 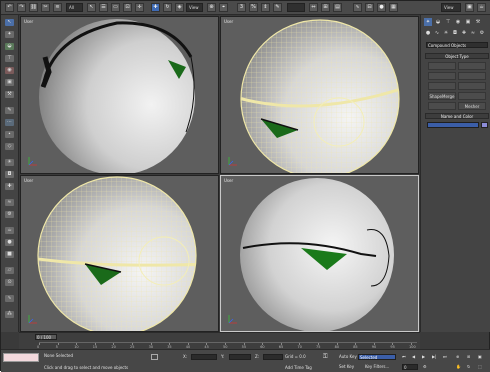 I want to click on hierarchy-tab-icon: ⊤, so click(x=448, y=22).